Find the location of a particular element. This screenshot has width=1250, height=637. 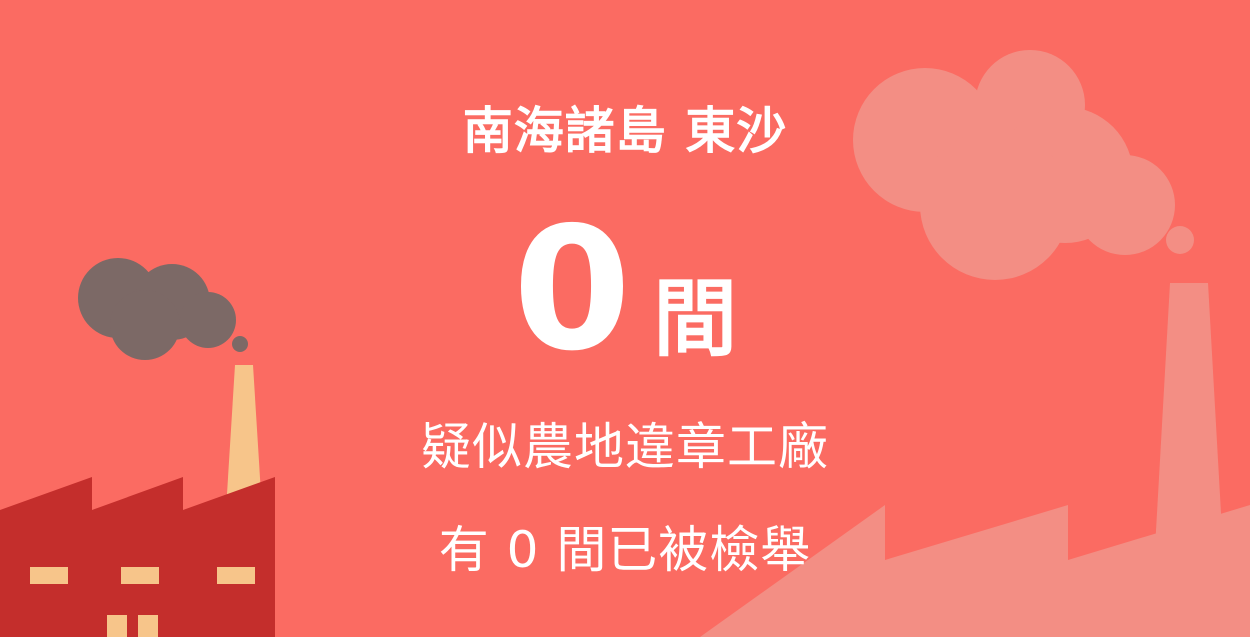

reported-prefix: 有 is located at coordinates (464, 550).